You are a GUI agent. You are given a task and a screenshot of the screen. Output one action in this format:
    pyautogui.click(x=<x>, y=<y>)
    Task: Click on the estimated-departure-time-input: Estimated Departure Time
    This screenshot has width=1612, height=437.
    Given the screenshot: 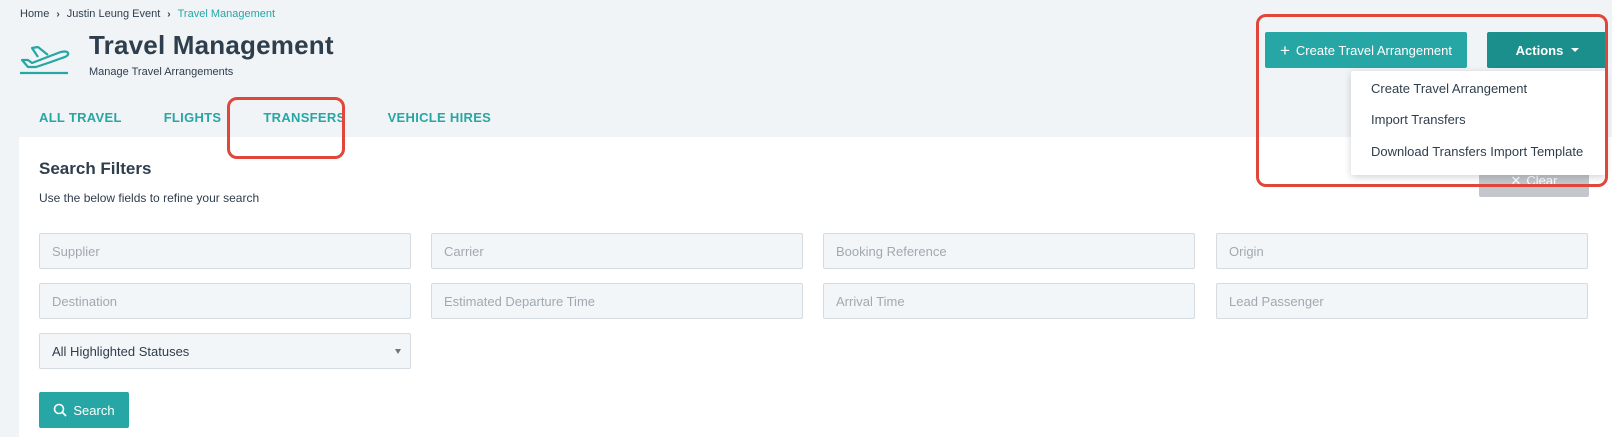 What is the action you would take?
    pyautogui.click(x=617, y=301)
    